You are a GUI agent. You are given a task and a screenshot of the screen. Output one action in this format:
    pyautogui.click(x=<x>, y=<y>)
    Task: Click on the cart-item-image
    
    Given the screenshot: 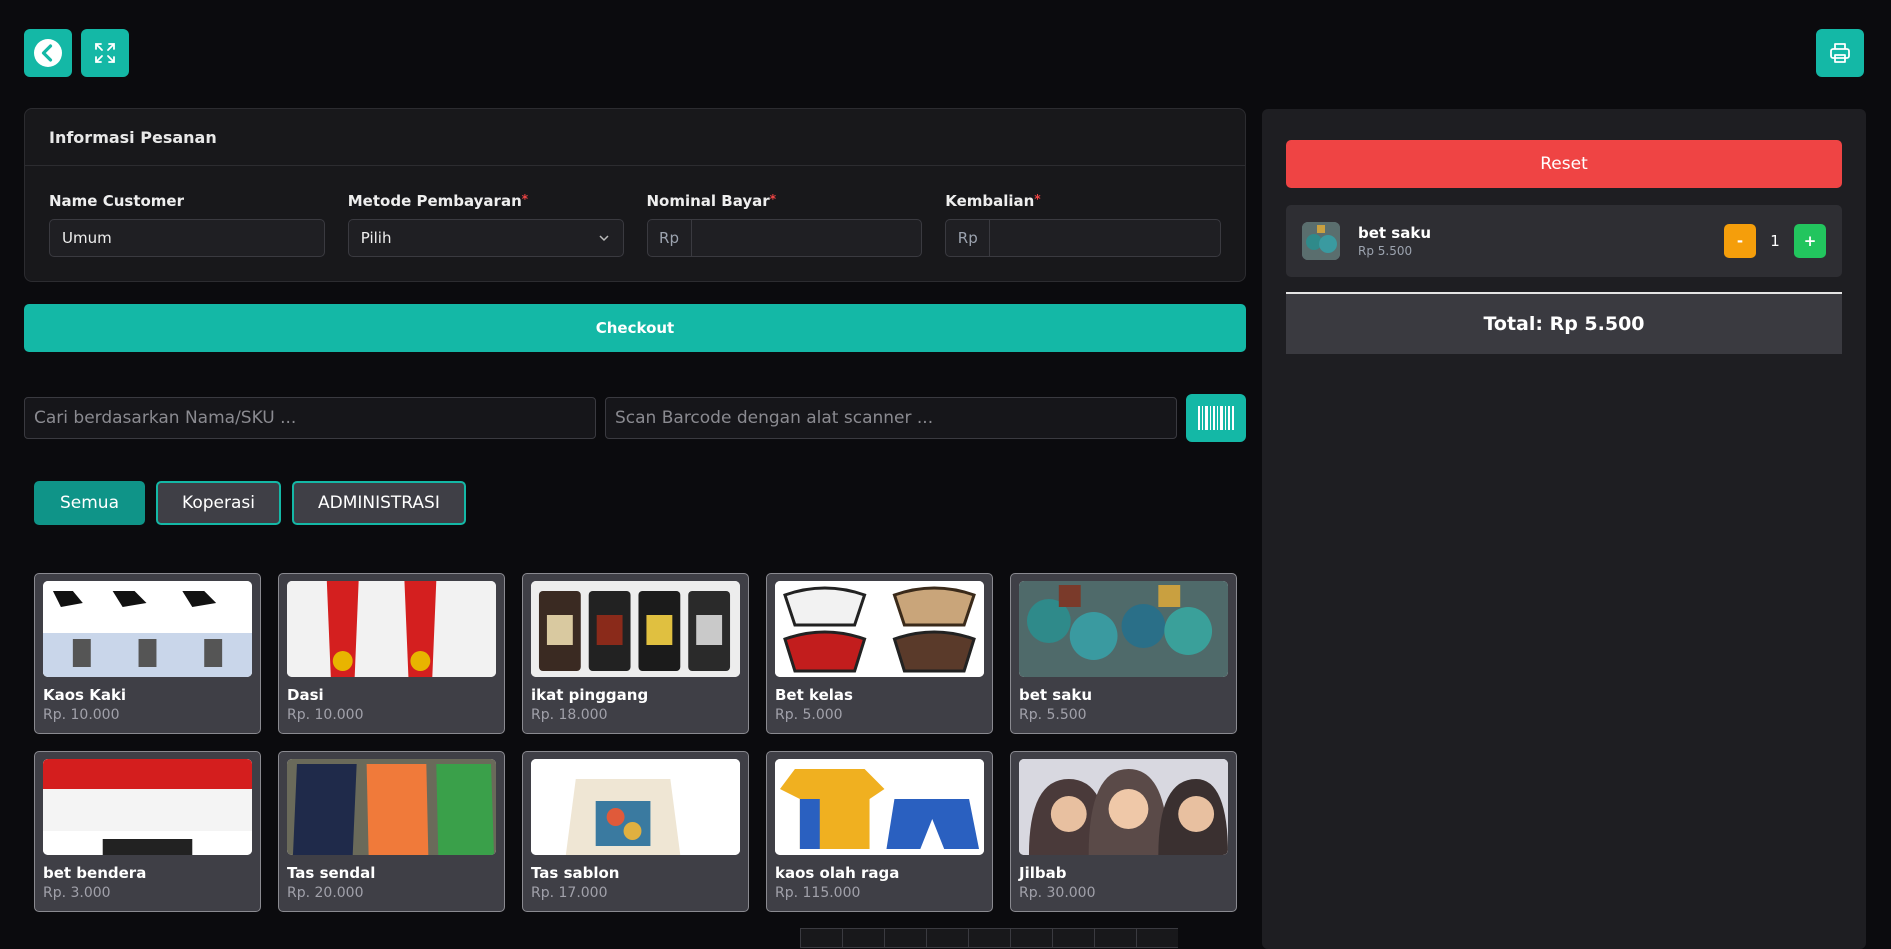 What is the action you would take?
    pyautogui.click(x=1321, y=241)
    